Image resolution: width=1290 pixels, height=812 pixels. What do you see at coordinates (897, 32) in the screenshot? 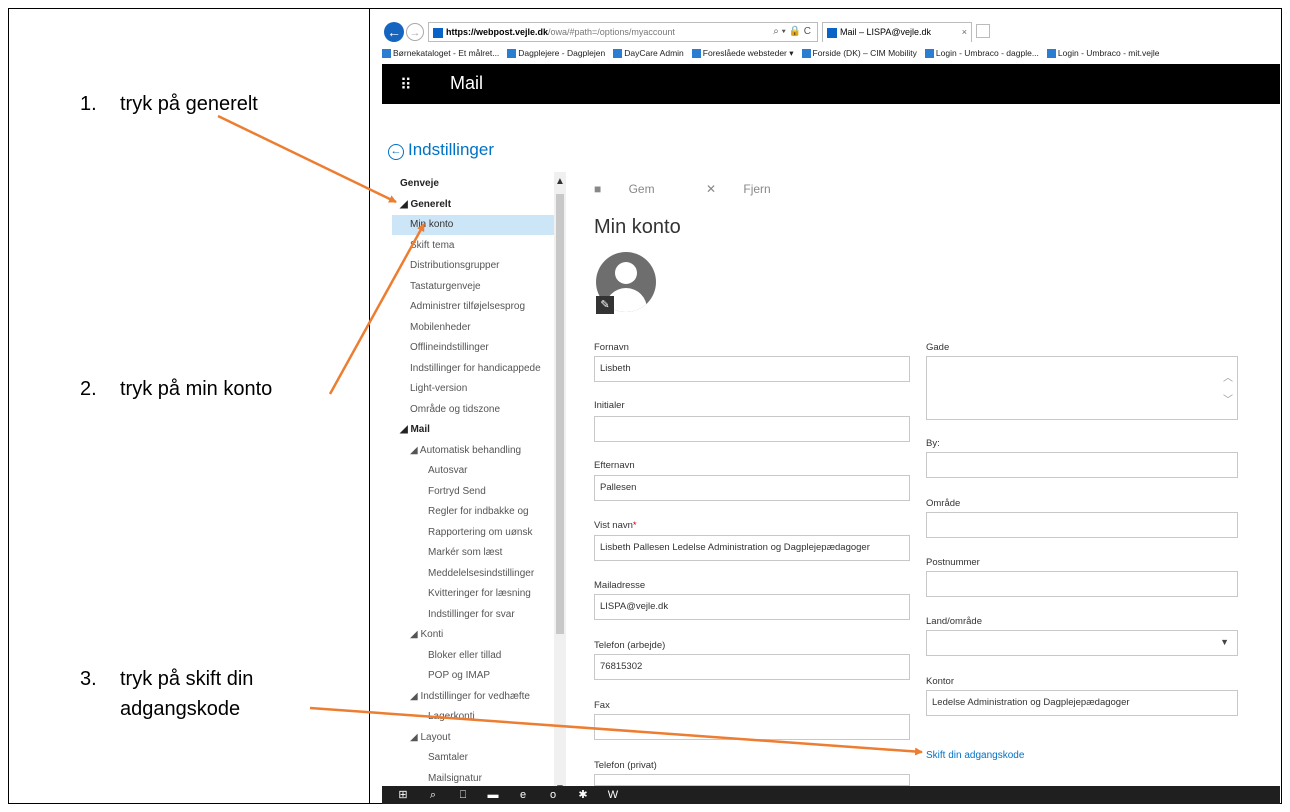
I see `browser-tab: Mail – LISPA@vejle.dk ×` at bounding box center [897, 32].